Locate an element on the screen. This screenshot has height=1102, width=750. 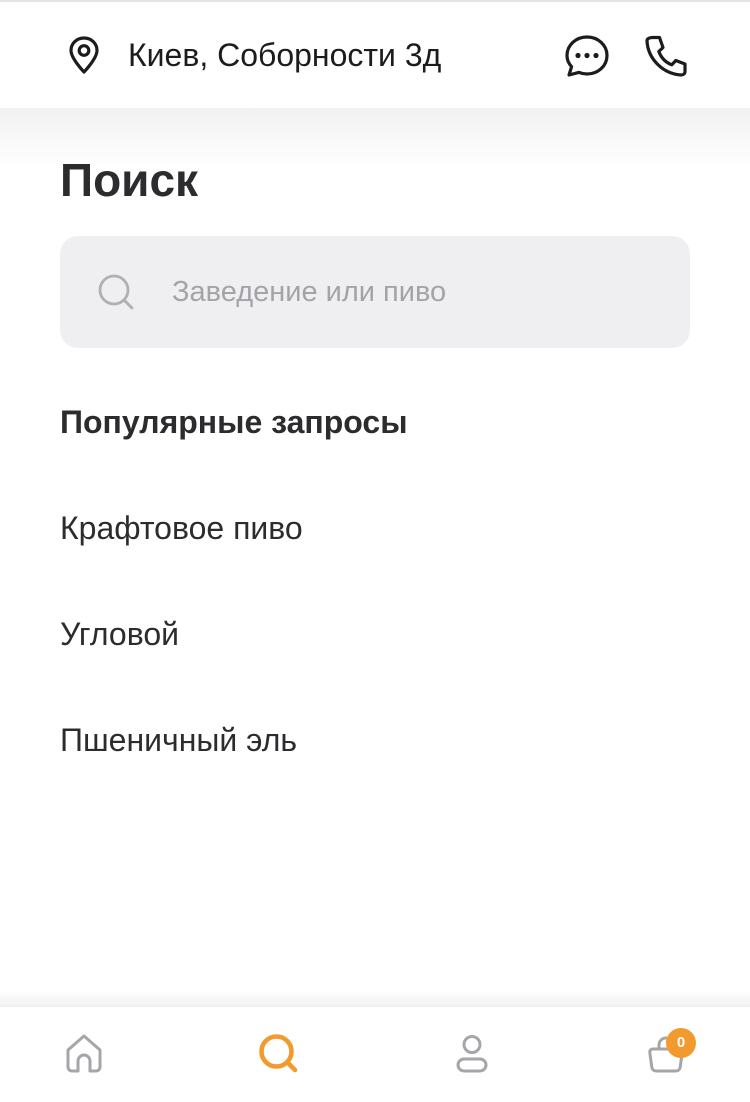
search-field is located at coordinates (375, 292).